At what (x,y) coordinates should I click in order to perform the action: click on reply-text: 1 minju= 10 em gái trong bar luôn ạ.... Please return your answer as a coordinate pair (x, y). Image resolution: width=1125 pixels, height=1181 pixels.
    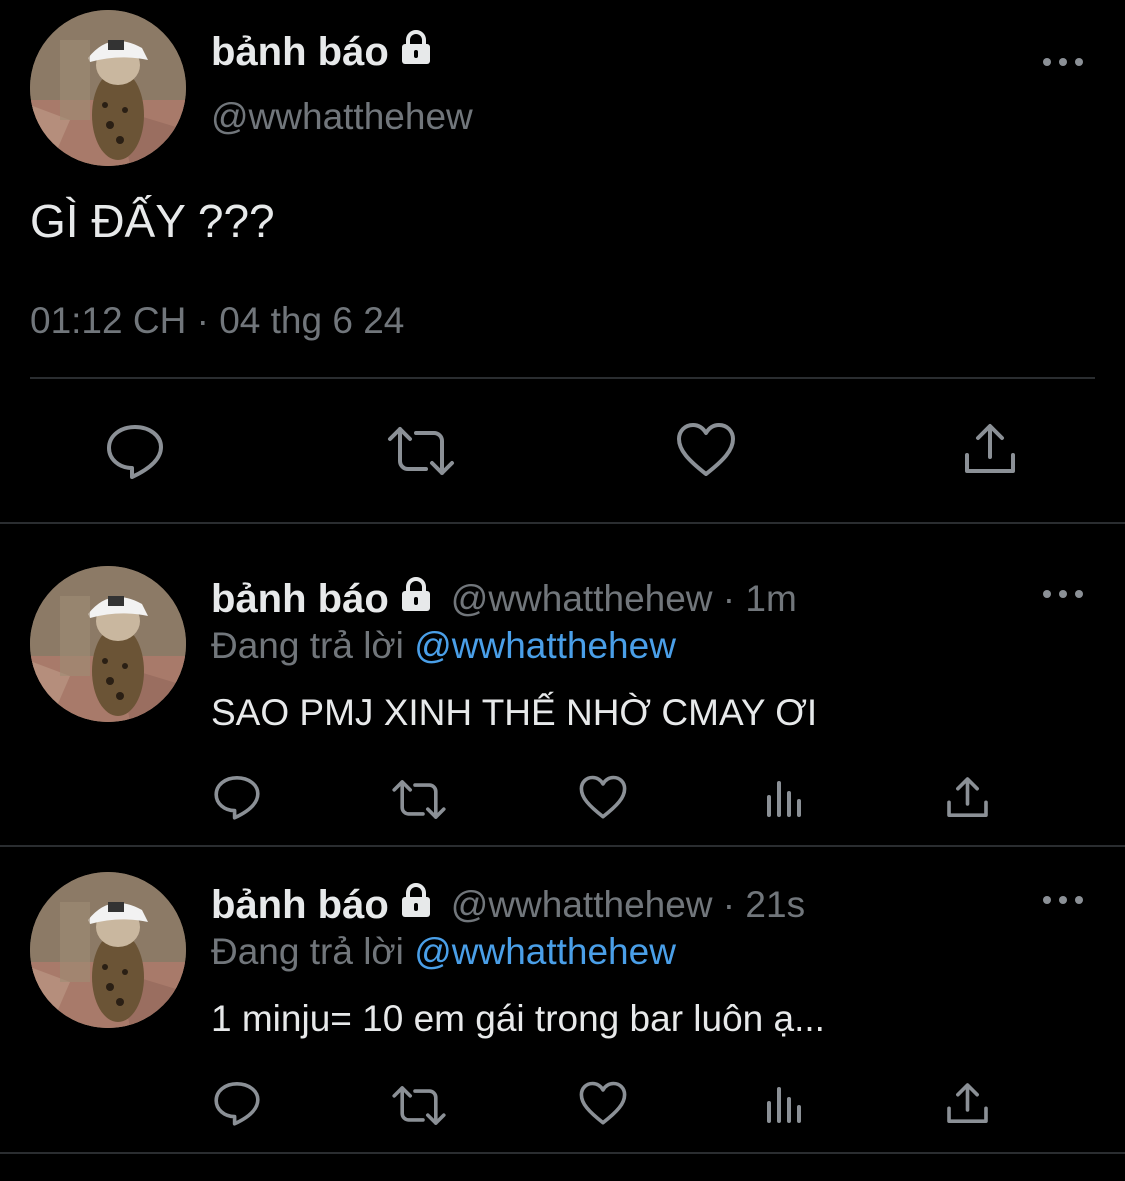
    Looking at the image, I should click on (518, 1018).